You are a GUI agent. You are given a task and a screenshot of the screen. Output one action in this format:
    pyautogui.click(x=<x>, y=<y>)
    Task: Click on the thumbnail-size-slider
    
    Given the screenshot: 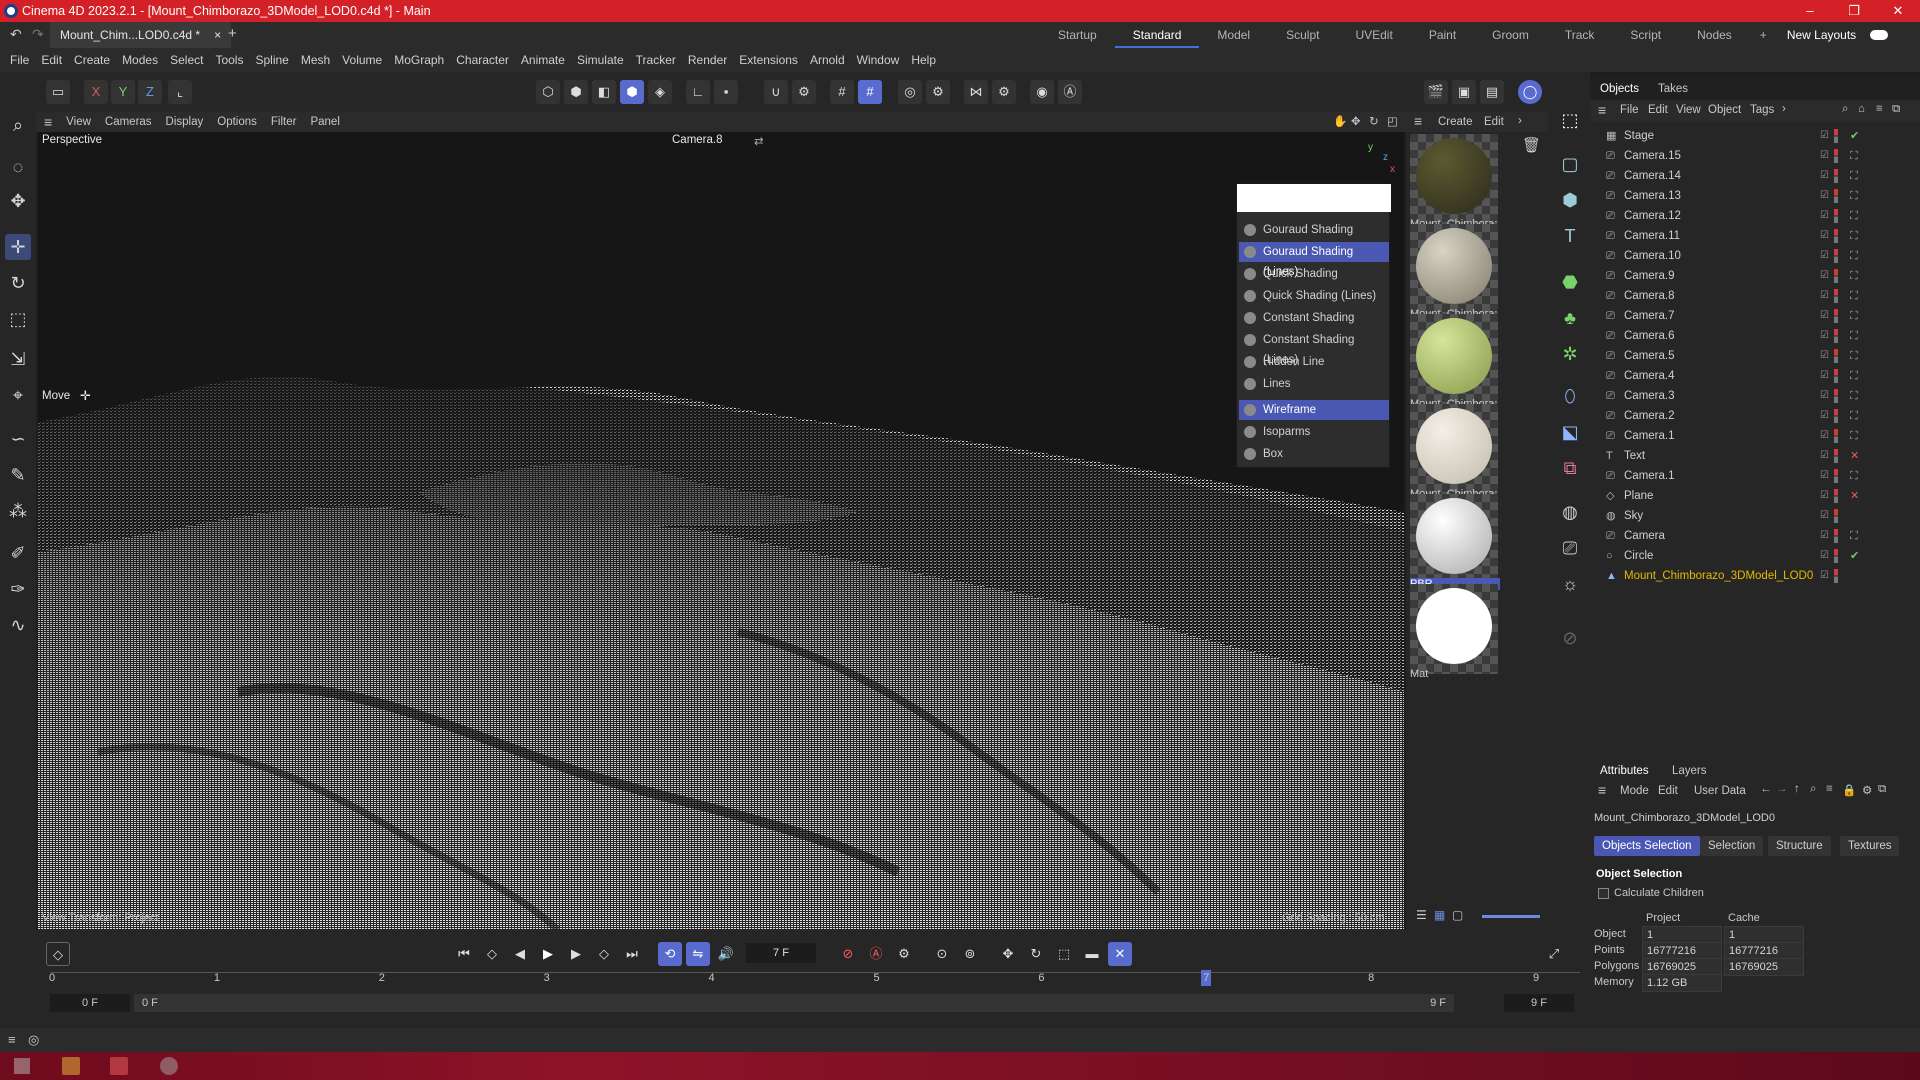 What is the action you would take?
    pyautogui.click(x=1511, y=916)
    